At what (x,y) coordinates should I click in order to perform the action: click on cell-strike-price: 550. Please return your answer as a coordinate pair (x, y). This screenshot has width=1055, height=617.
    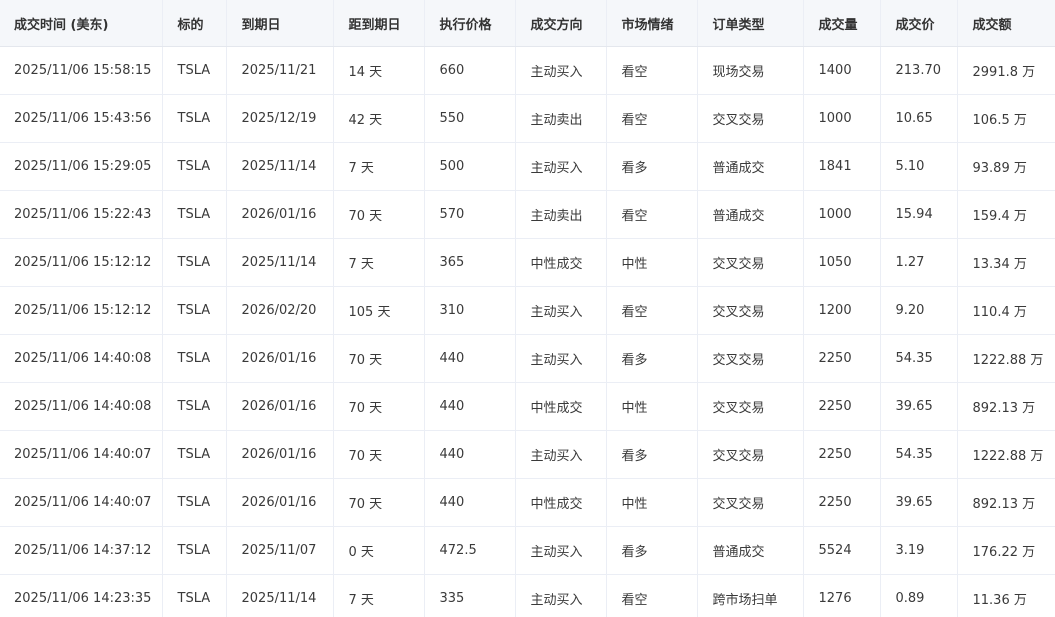
    Looking at the image, I should click on (470, 118).